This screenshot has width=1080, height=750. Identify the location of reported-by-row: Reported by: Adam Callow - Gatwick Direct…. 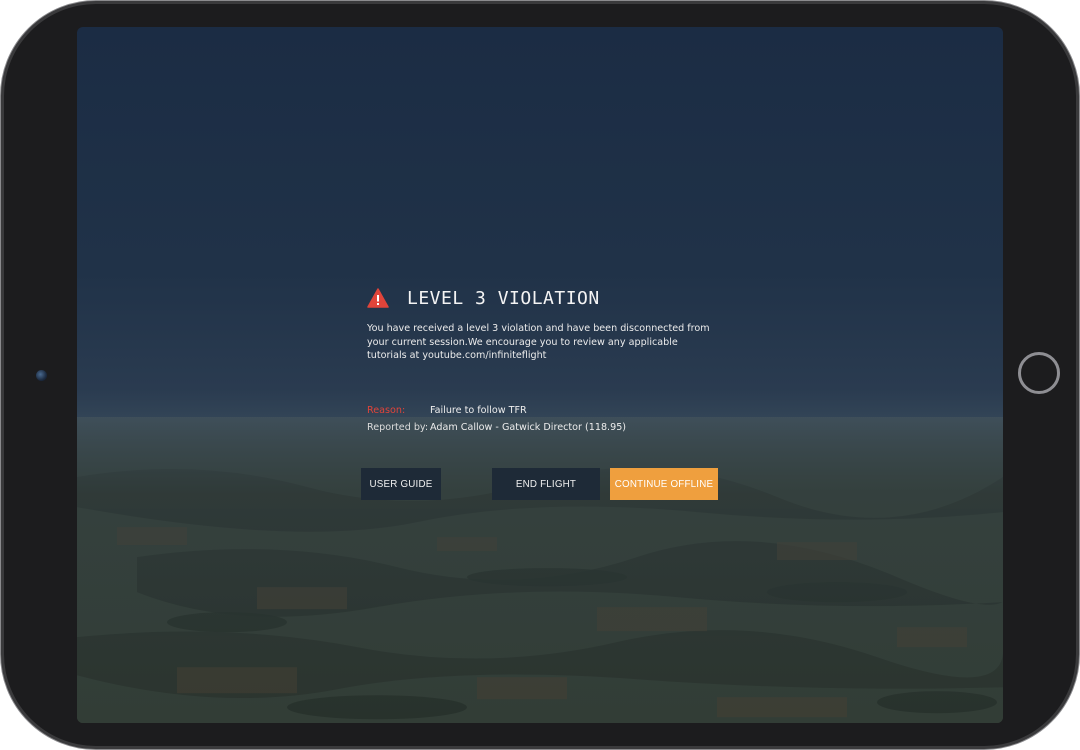
(496, 428).